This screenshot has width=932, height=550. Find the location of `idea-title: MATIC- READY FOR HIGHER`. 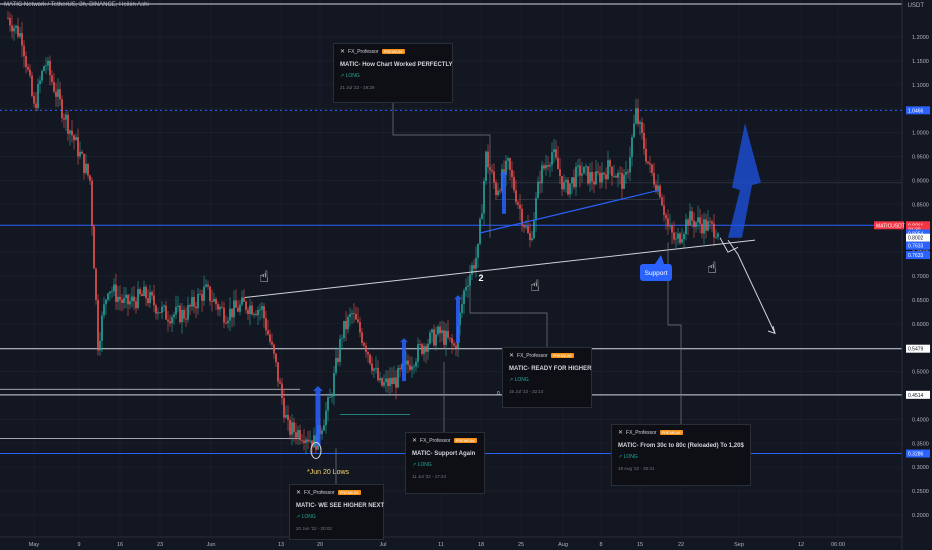

idea-title: MATIC- READY FOR HIGHER is located at coordinates (550, 369).